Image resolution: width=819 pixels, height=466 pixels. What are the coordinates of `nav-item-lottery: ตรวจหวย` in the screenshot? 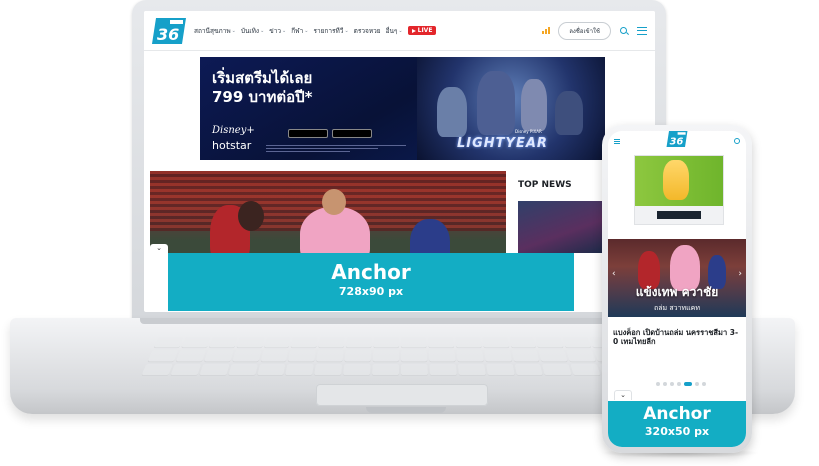 It's located at (367, 31).